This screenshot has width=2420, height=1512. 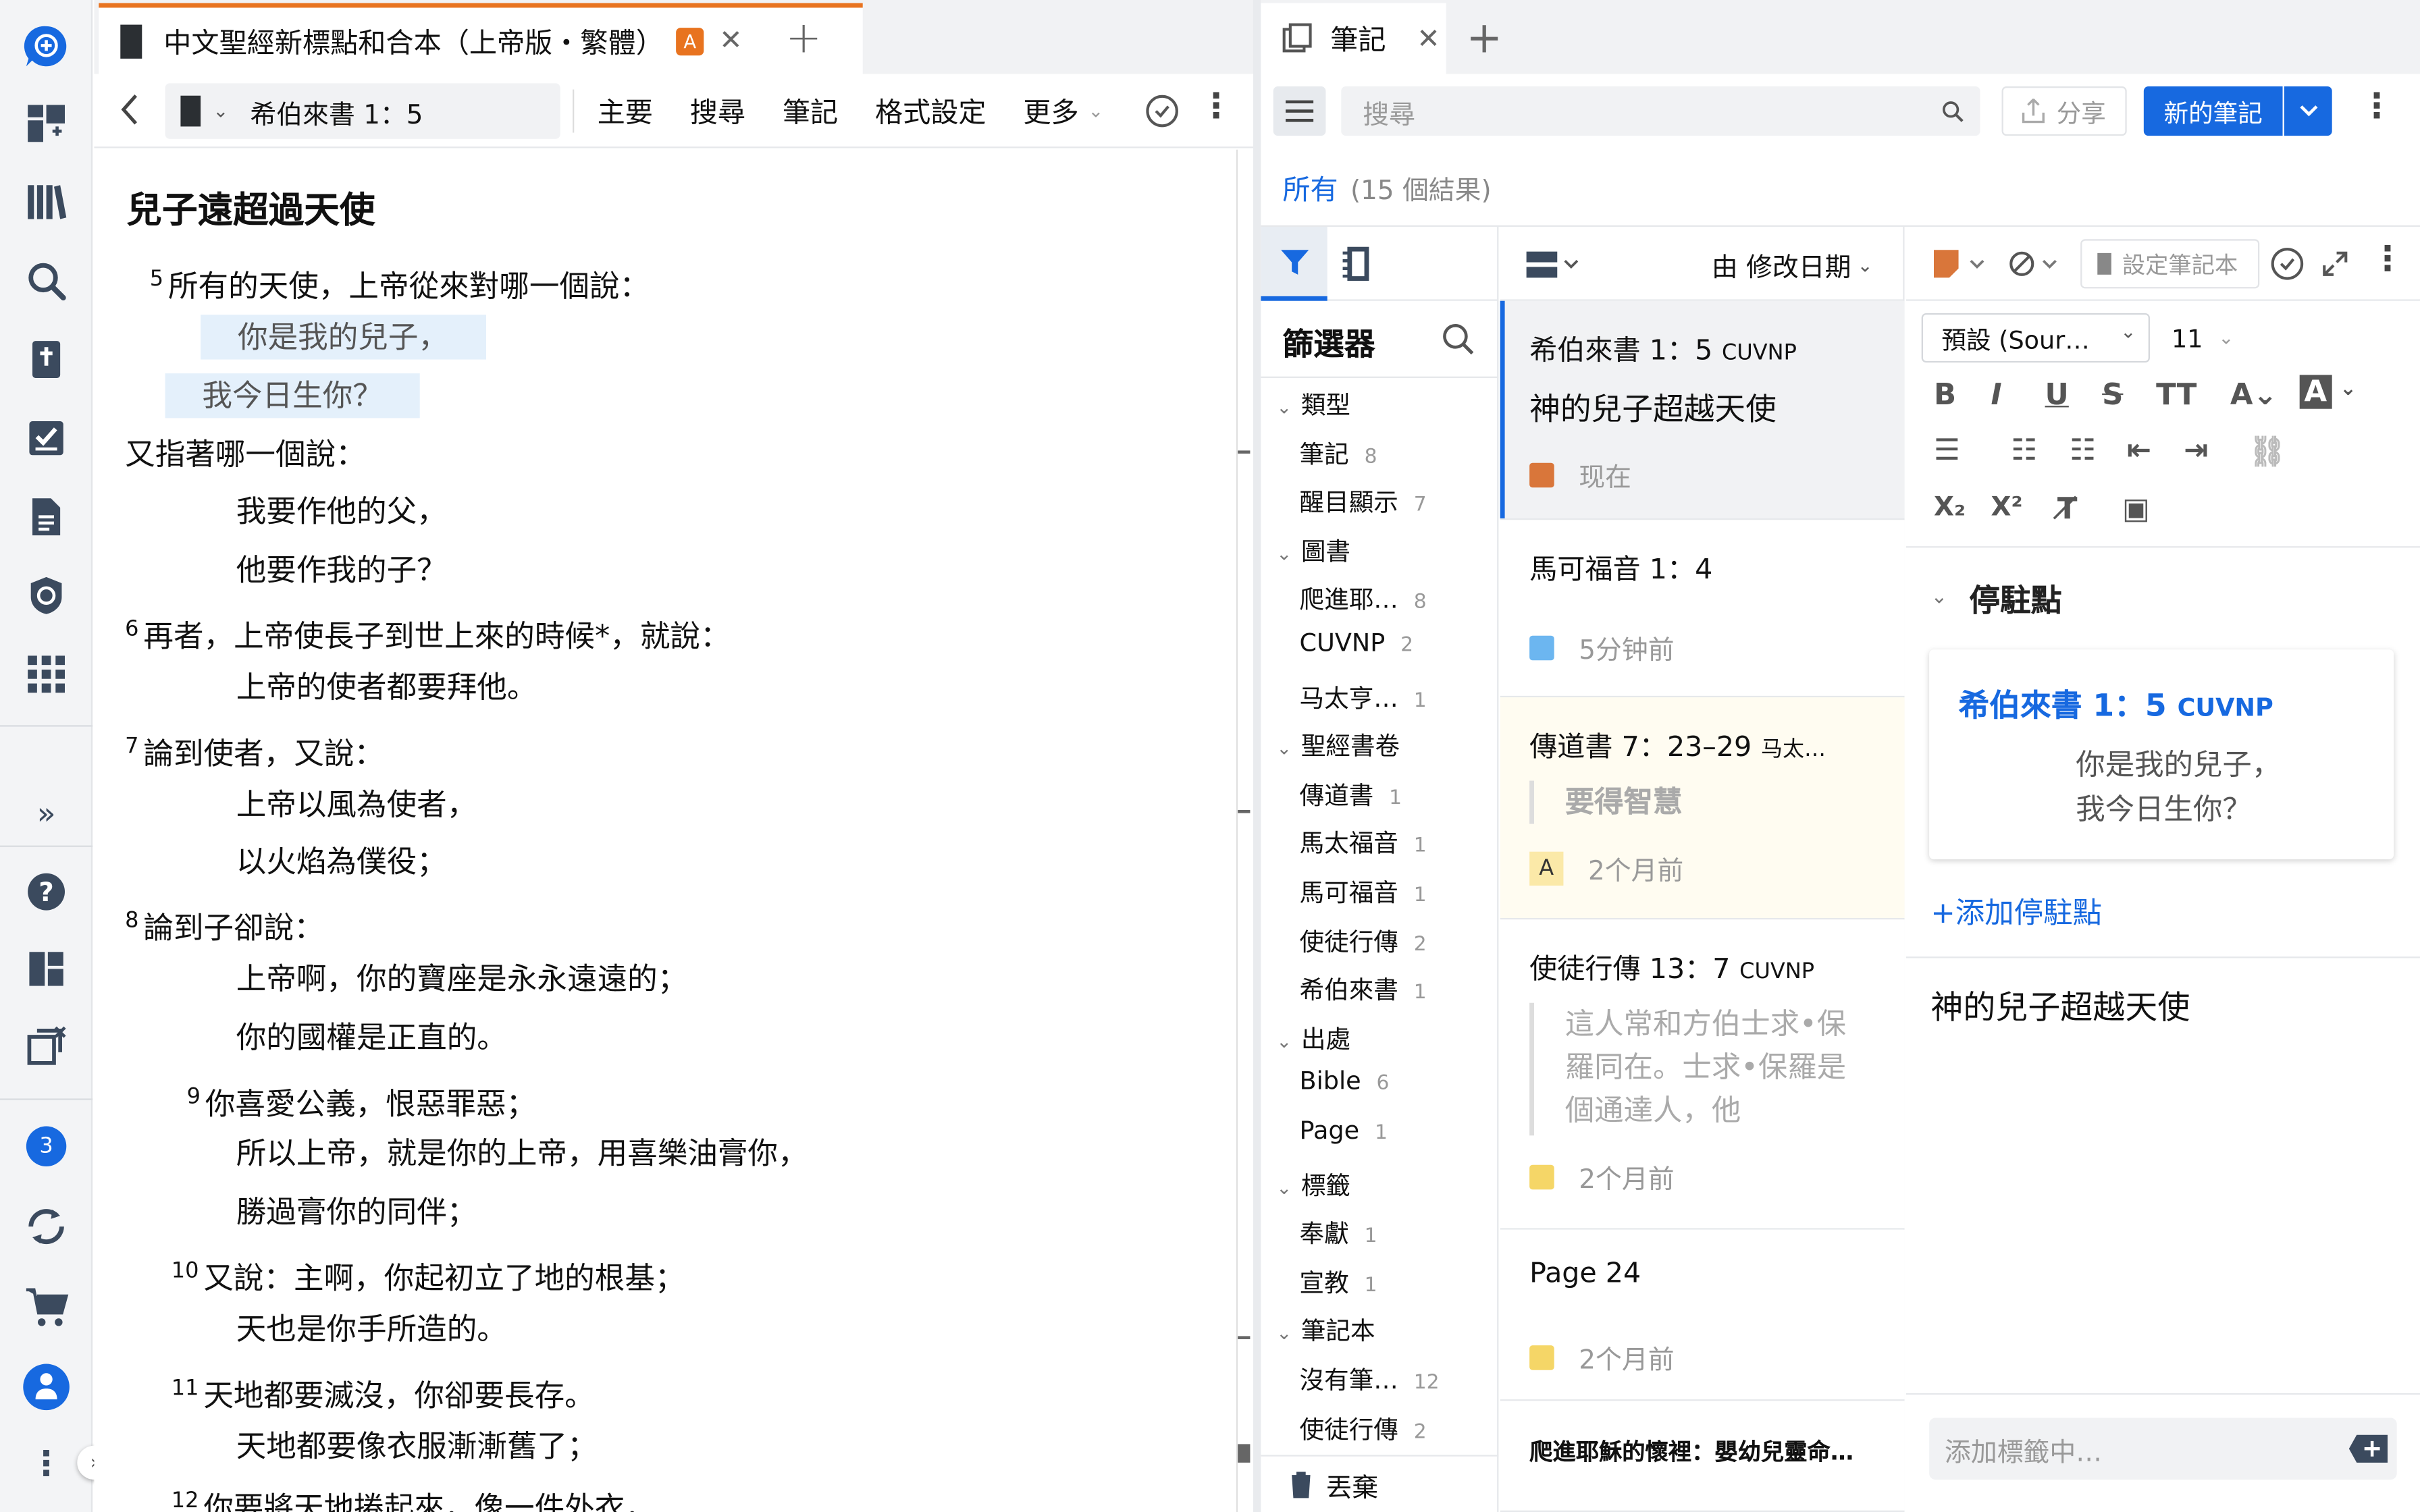 I want to click on text-size-icon: TT, so click(x=2176, y=395).